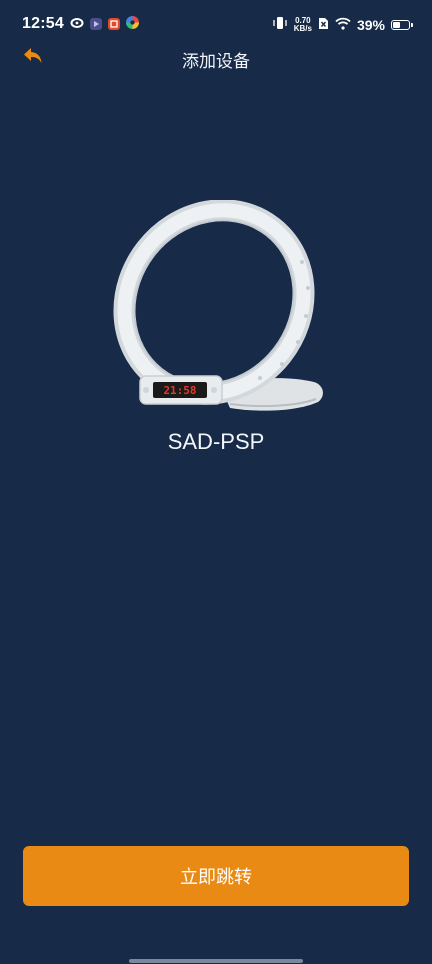  I want to click on status-right: 0.70 KB/s 39%, so click(342, 24).